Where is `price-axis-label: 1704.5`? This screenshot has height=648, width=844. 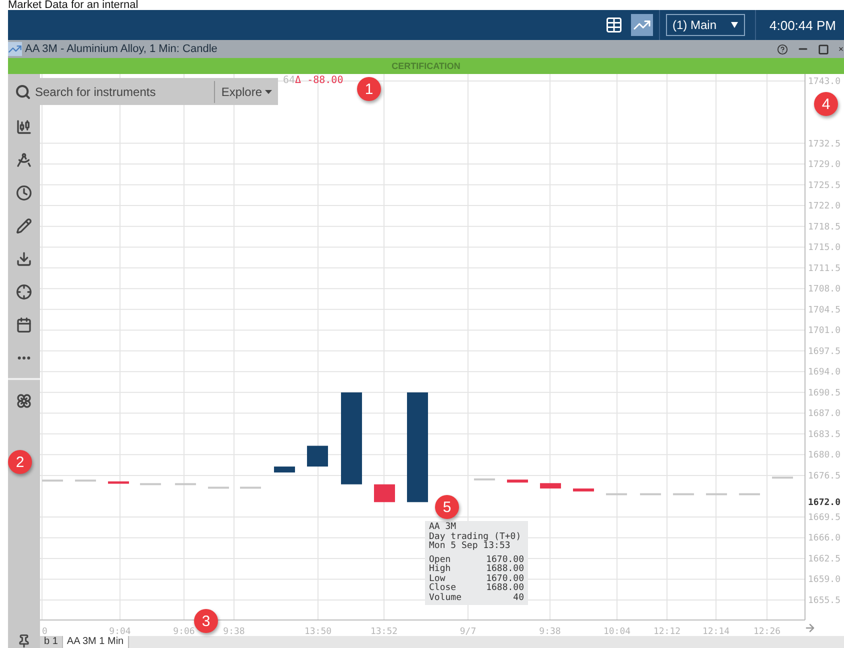 price-axis-label: 1704.5 is located at coordinates (824, 310).